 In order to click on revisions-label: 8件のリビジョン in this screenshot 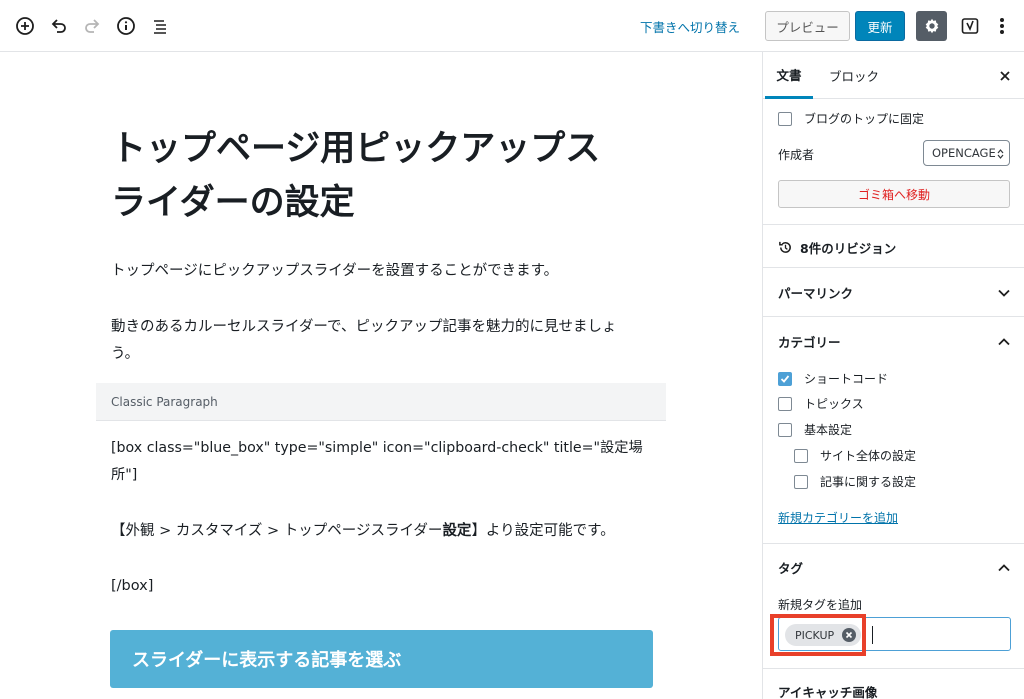, I will do `click(848, 248)`.